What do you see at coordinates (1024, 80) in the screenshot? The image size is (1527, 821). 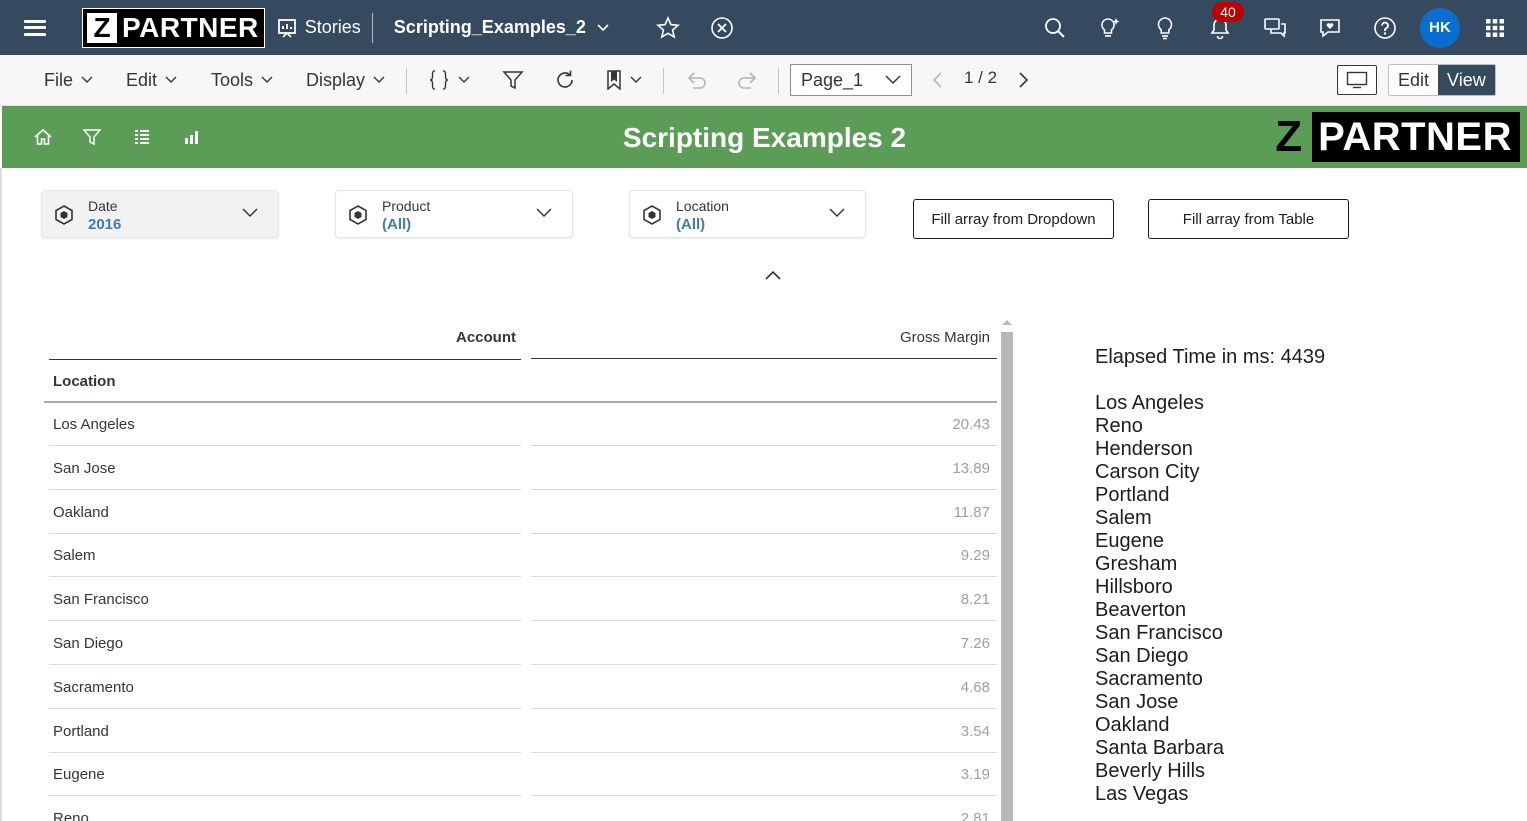 I see `next-page-icon` at bounding box center [1024, 80].